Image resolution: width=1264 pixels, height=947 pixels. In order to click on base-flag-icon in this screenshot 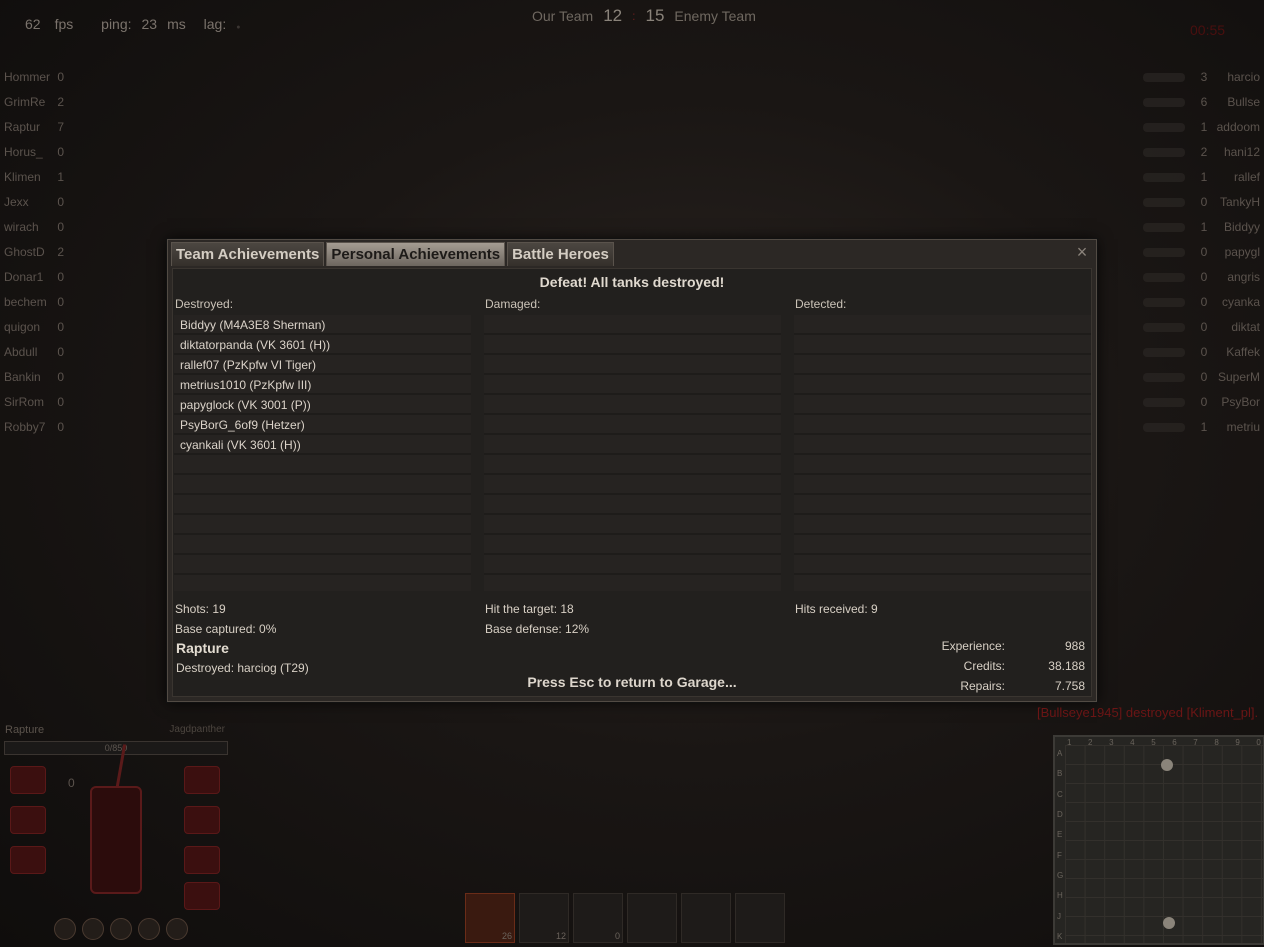, I will do `click(1167, 765)`.